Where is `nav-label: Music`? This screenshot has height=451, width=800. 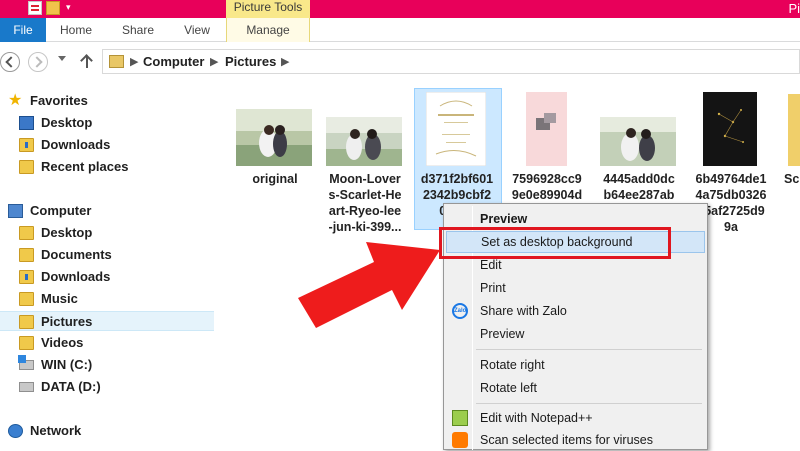
nav-label: Music is located at coordinates (59, 298).